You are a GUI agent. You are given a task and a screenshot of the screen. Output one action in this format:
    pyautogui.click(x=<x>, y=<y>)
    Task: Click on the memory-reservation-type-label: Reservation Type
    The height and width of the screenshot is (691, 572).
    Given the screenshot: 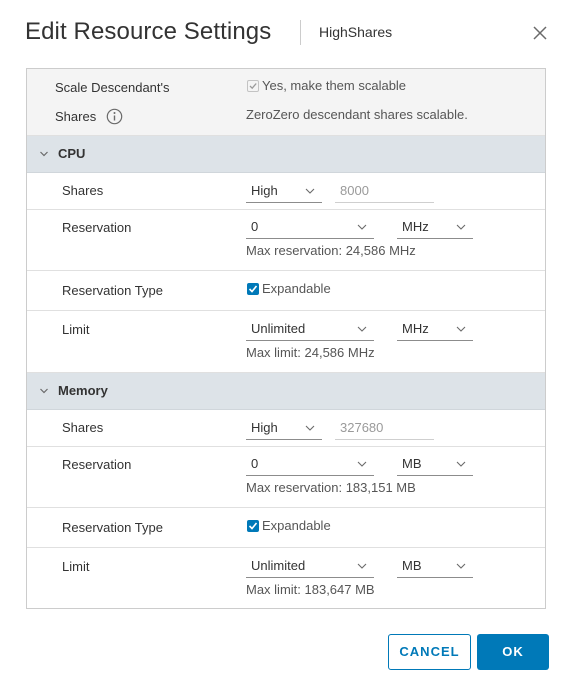 What is the action you would take?
    pyautogui.click(x=112, y=527)
    